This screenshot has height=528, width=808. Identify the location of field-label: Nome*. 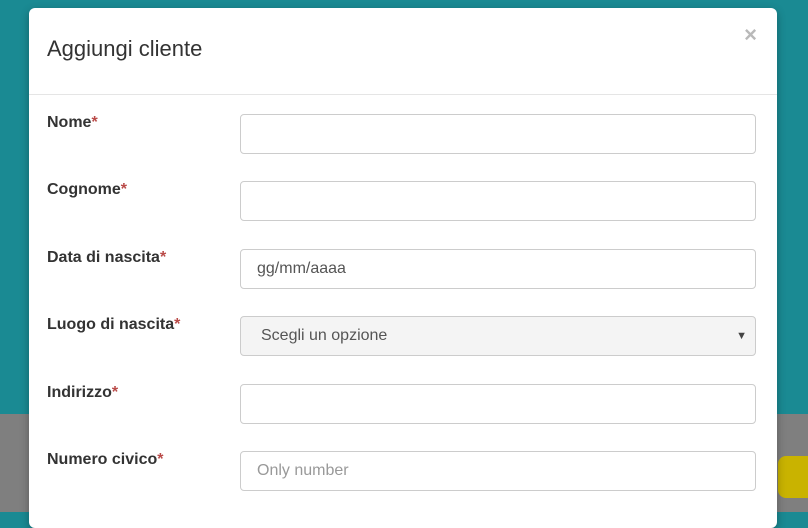
(72, 122).